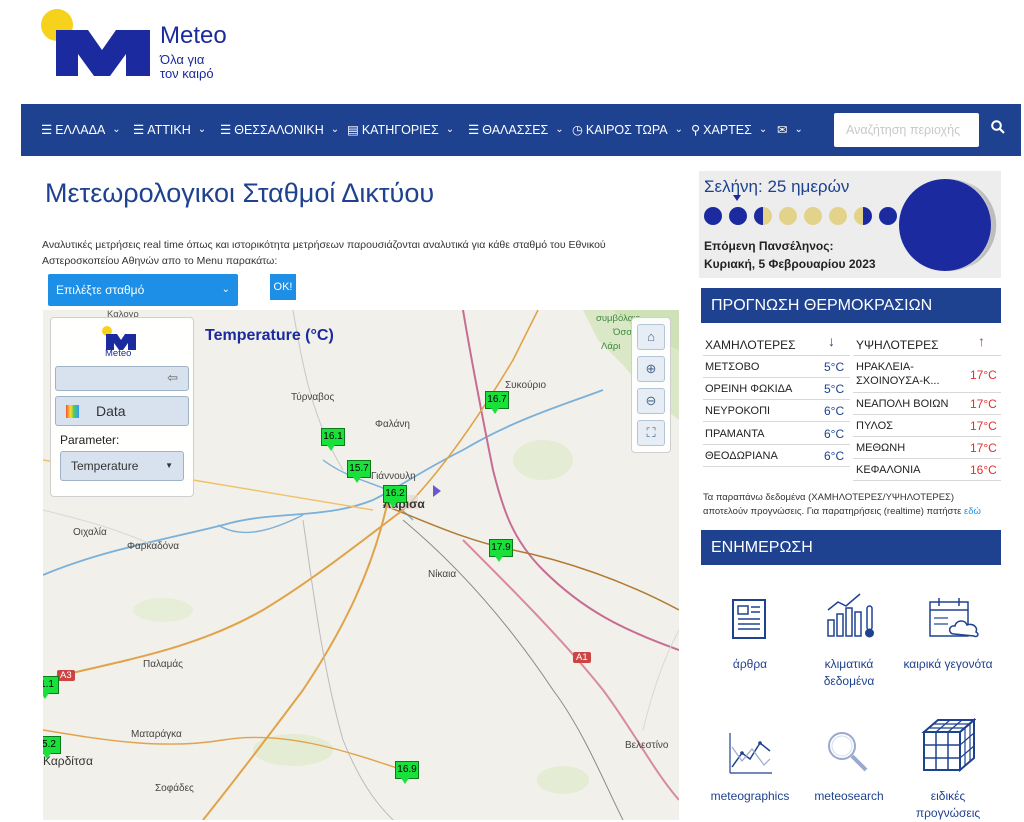 This screenshot has width=1024, height=822. I want to click on envelope-icon: ✉, so click(782, 130).